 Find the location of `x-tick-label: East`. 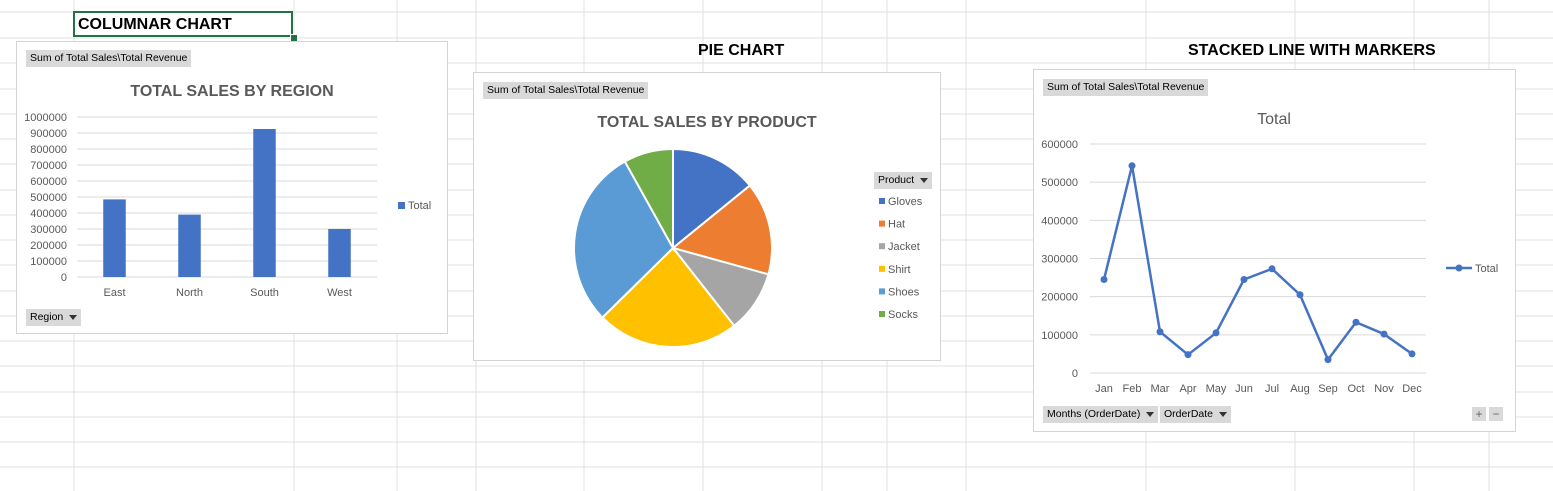

x-tick-label: East is located at coordinates (114, 293).